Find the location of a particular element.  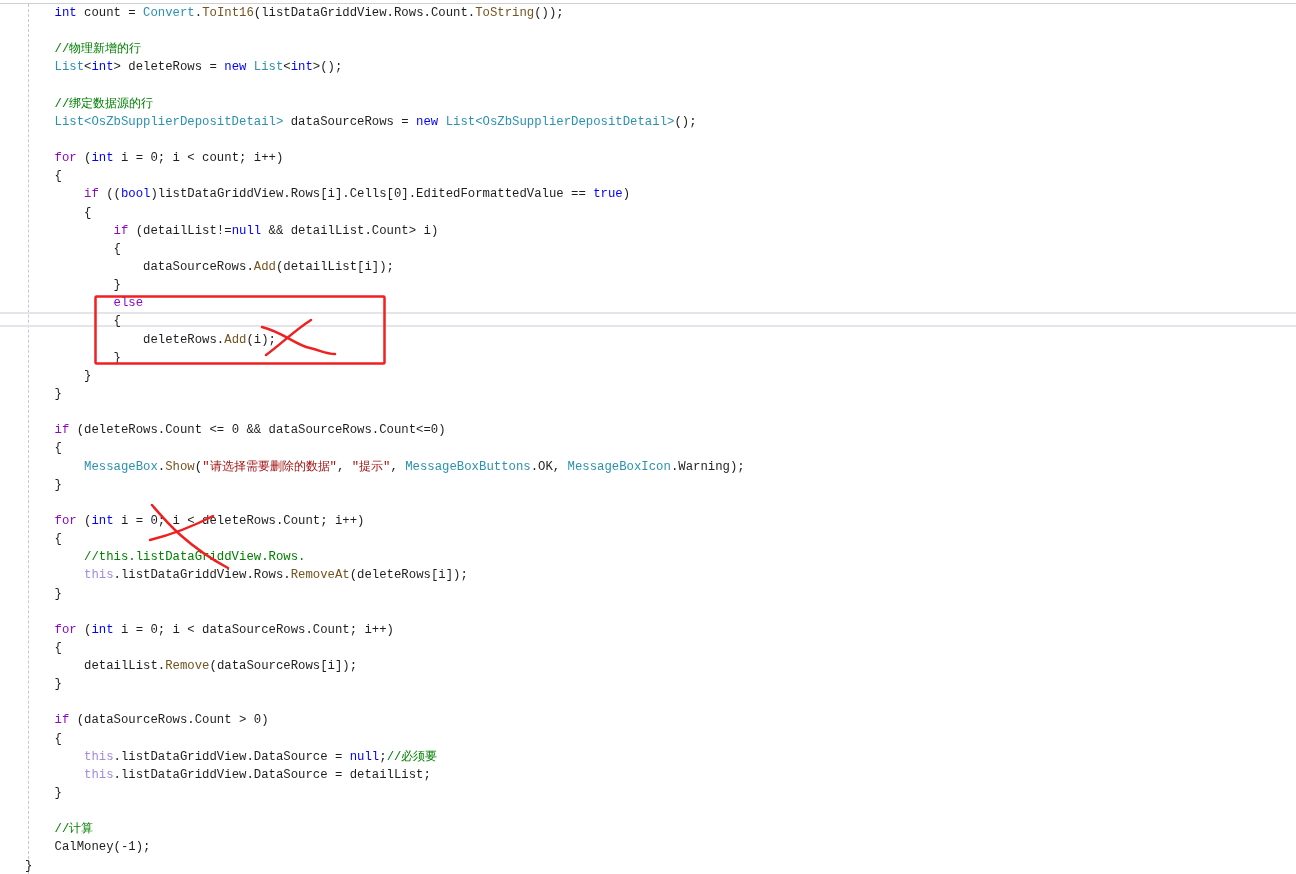

code-line: this.listDataGriddView.DataSource = null;//必须要 is located at coordinates (260, 757).